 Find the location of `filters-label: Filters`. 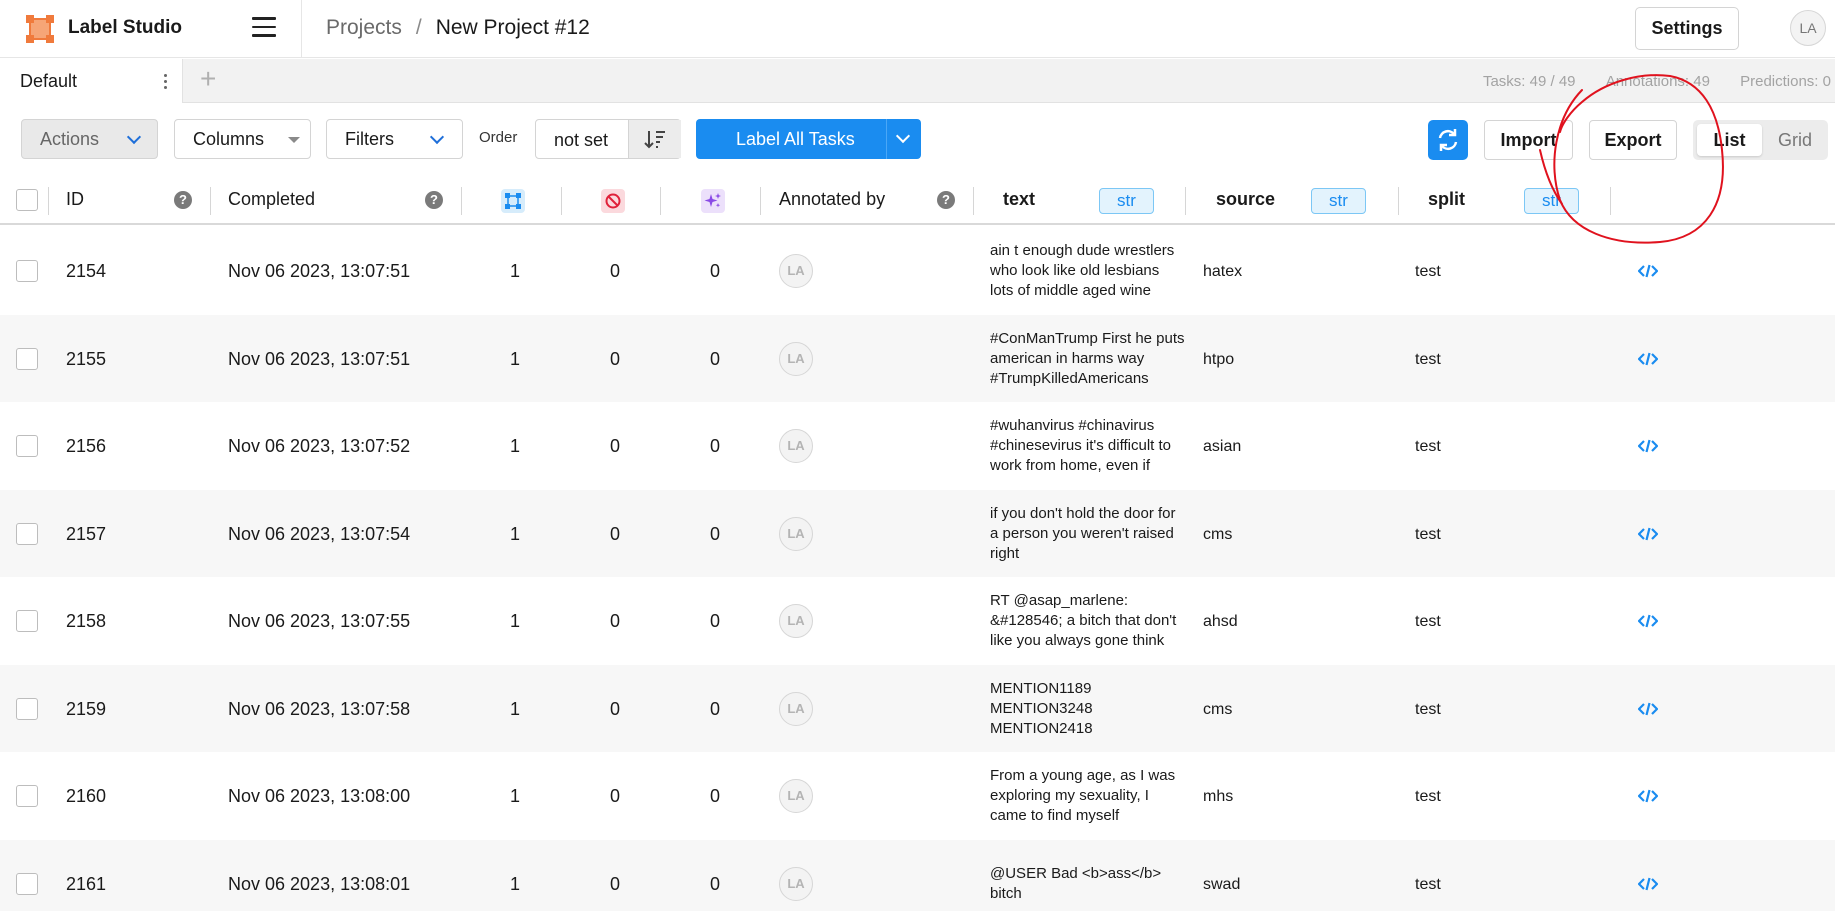

filters-label: Filters is located at coordinates (369, 138).